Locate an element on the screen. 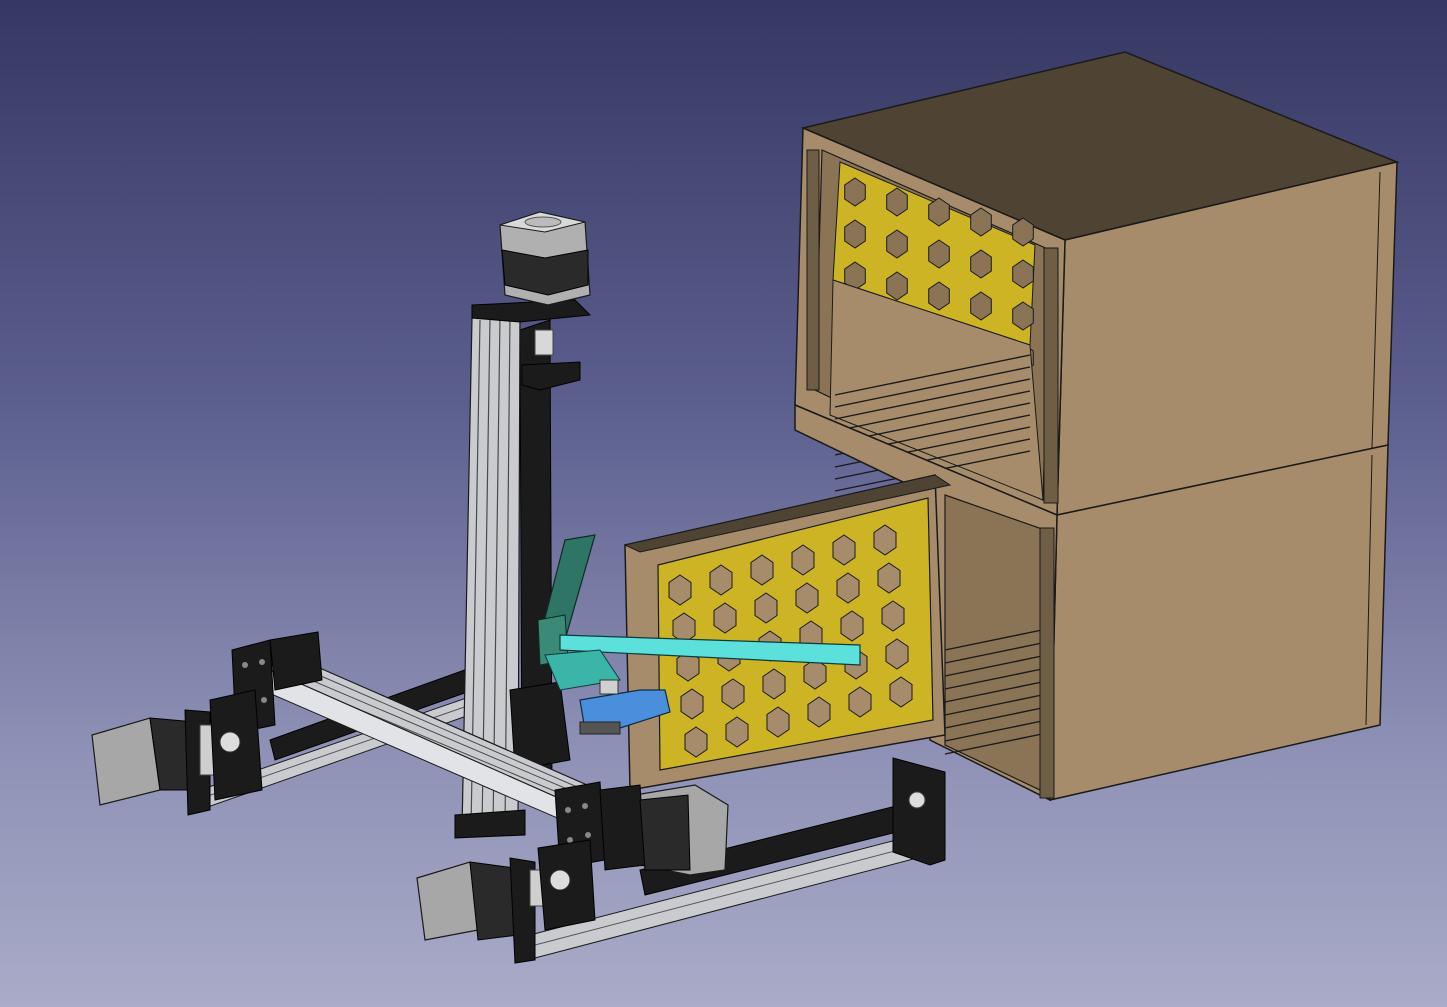  stepper-motor-top is located at coordinates (545, 258).